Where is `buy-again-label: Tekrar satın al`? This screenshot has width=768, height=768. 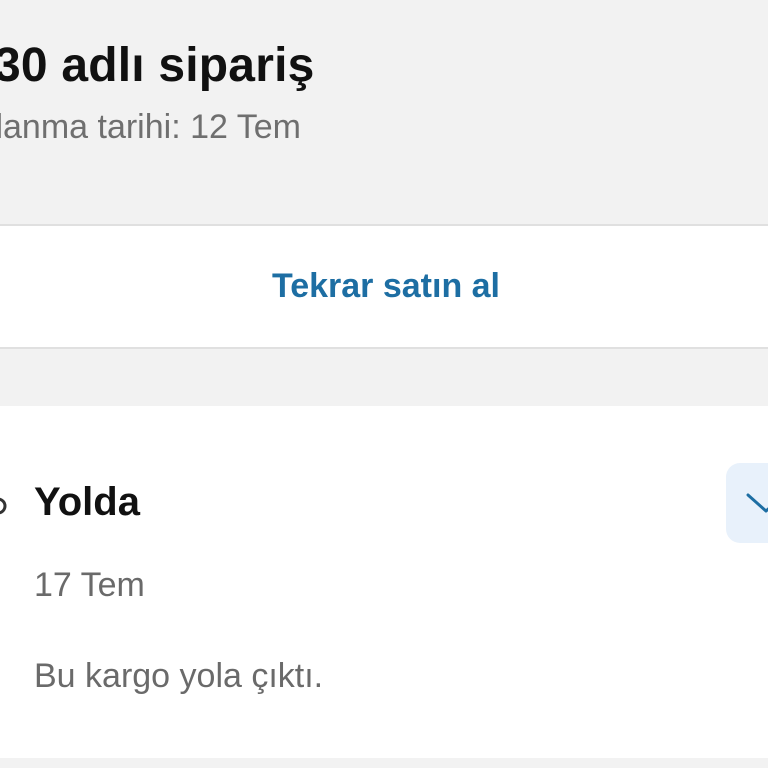 buy-again-label: Tekrar satın al is located at coordinates (386, 286).